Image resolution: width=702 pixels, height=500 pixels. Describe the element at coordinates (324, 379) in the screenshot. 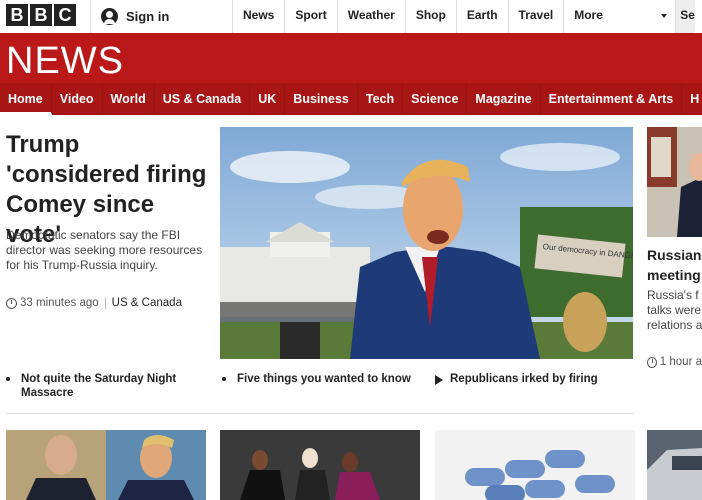

I see `related-link-label: Five things you wanted to know` at that location.